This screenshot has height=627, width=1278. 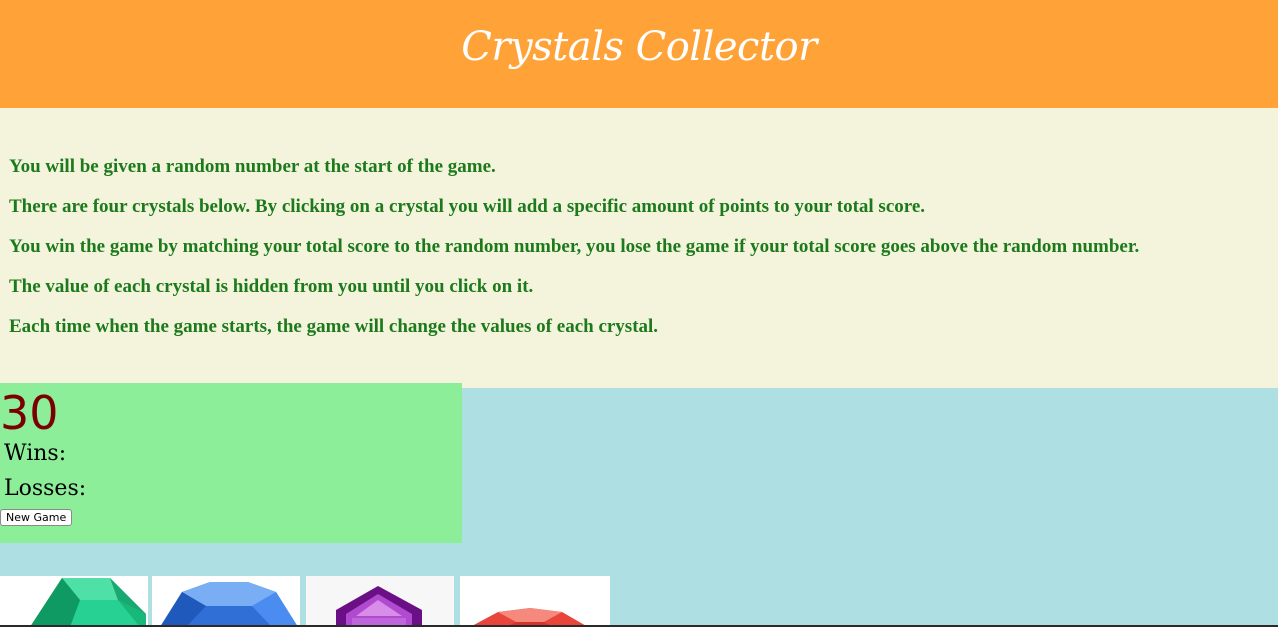 I want to click on blue-crystal, so click(x=226, y=601).